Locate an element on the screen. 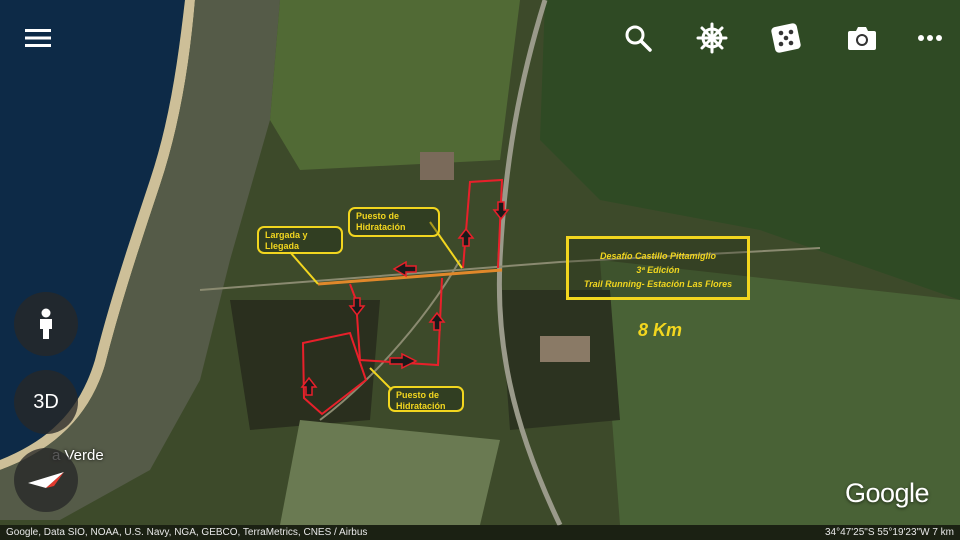 Image resolution: width=960 pixels, height=540 pixels. toggle-3d-button: 3D is located at coordinates (46, 402).